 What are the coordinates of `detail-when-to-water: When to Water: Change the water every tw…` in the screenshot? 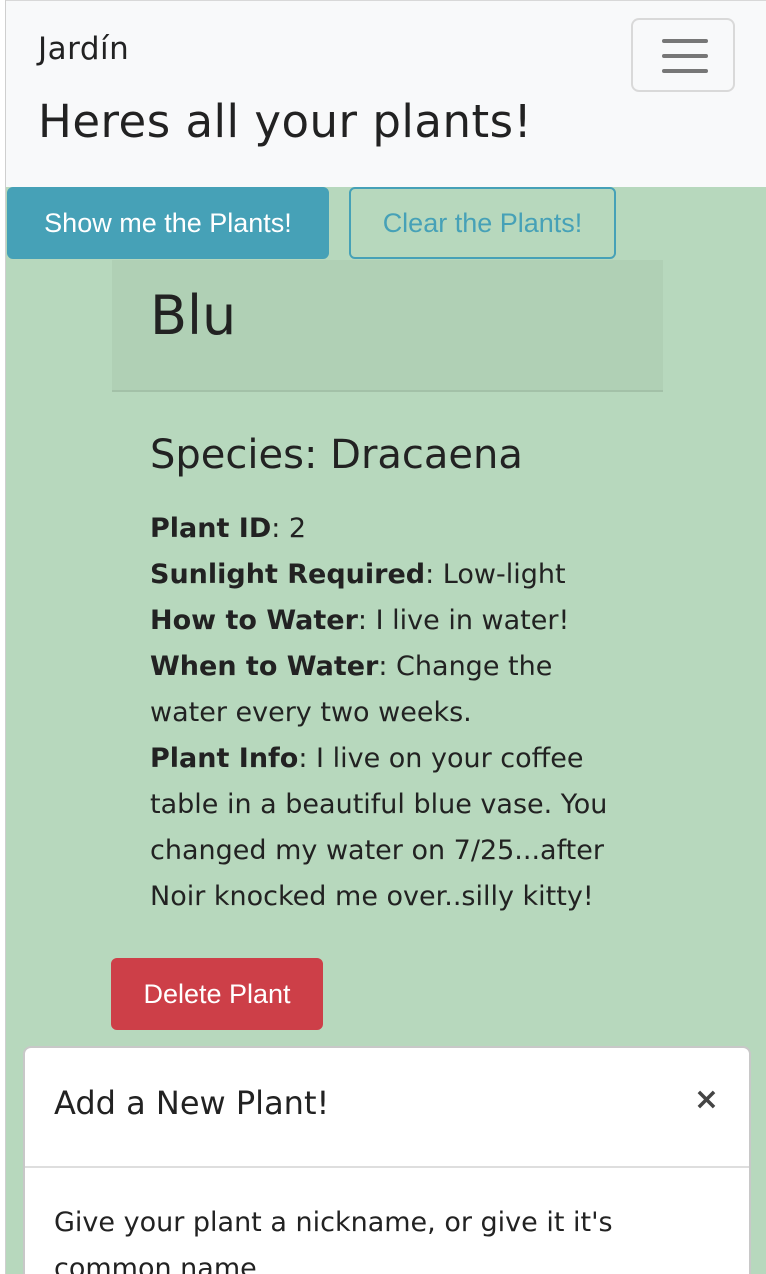 It's located at (380, 690).